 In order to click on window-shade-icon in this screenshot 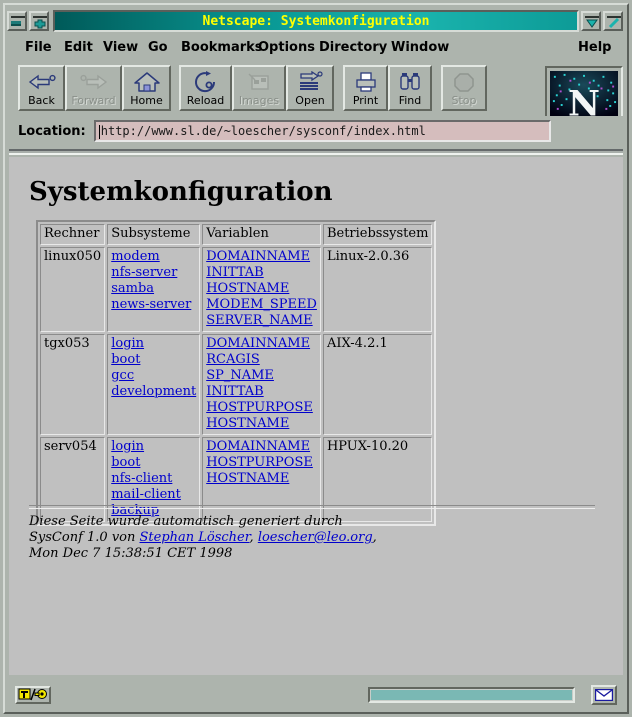, I will do `click(591, 21)`.